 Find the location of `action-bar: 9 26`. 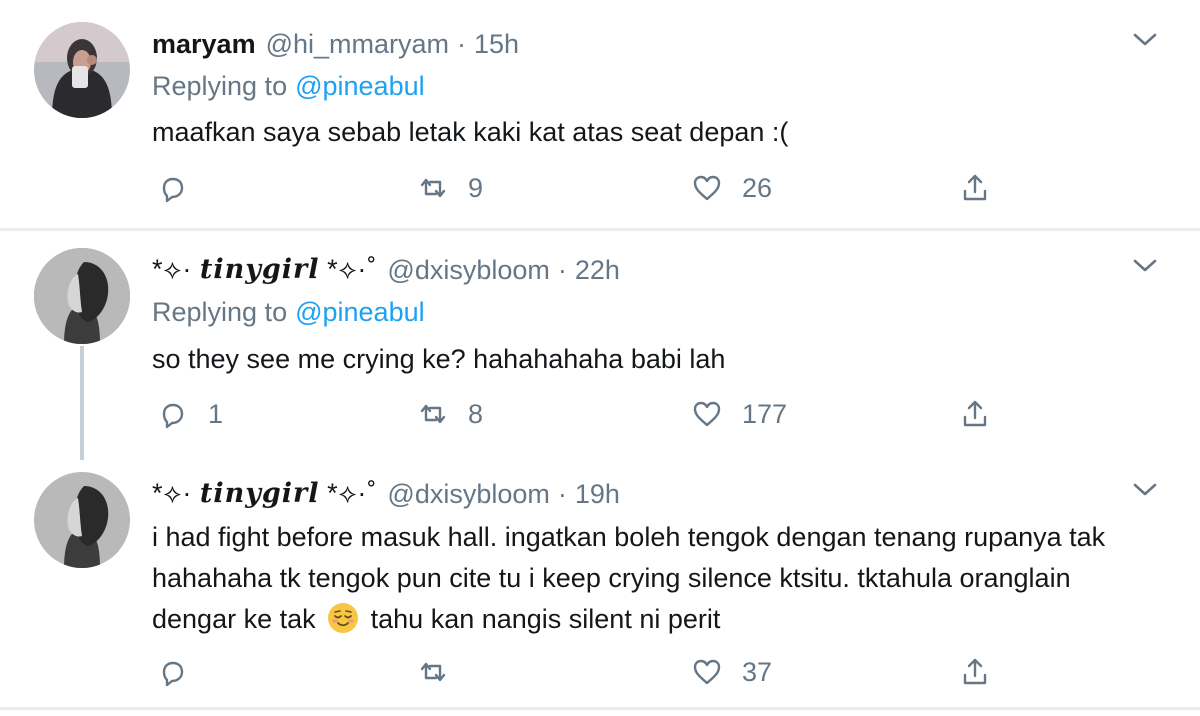

action-bar: 9 26 is located at coordinates (580, 188).